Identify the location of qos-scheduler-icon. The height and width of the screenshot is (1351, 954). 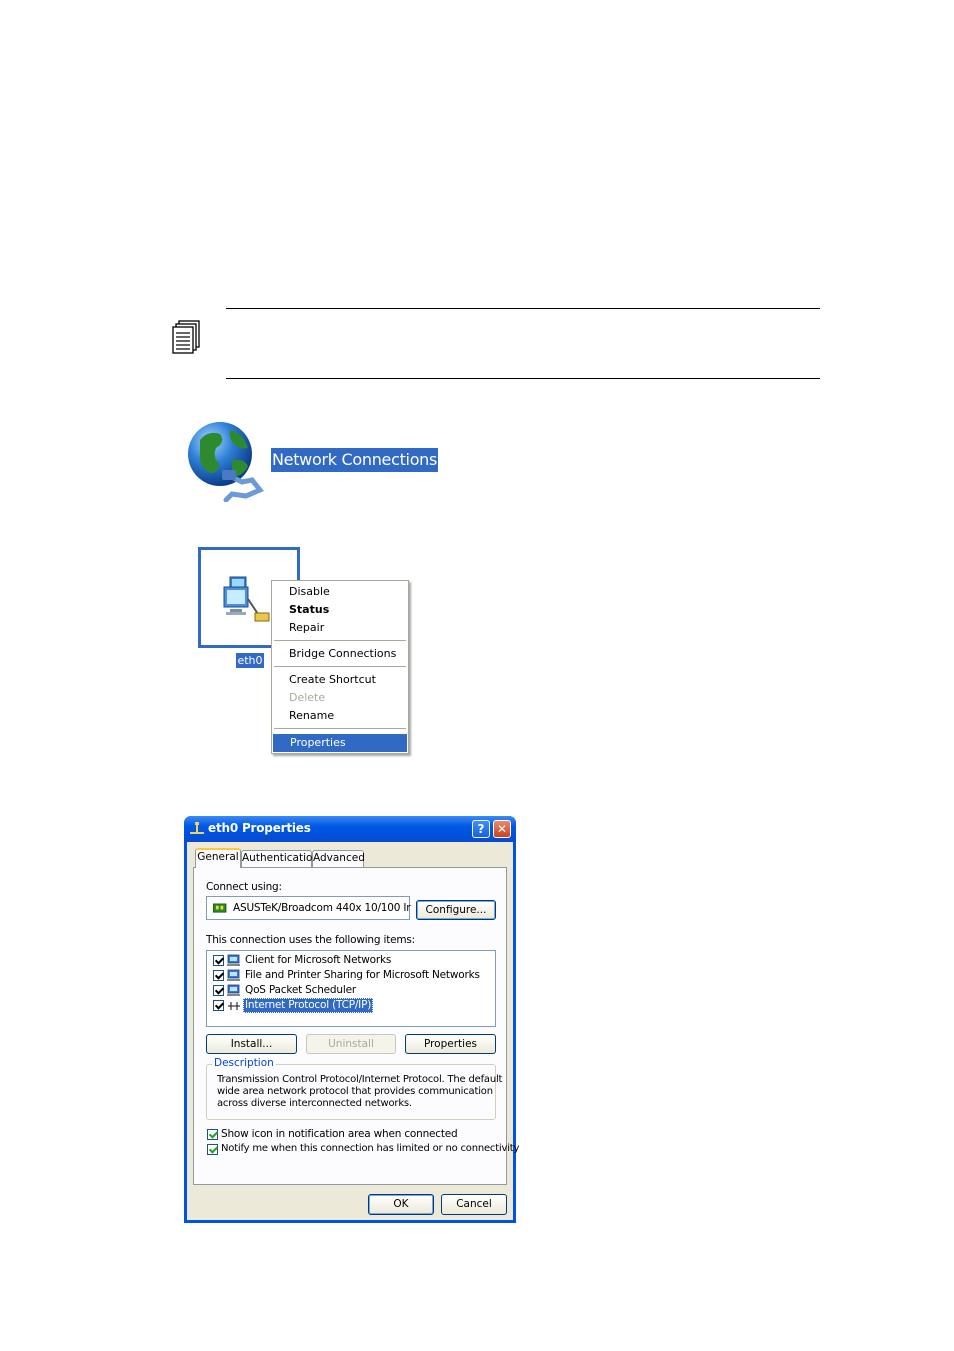
(233, 990).